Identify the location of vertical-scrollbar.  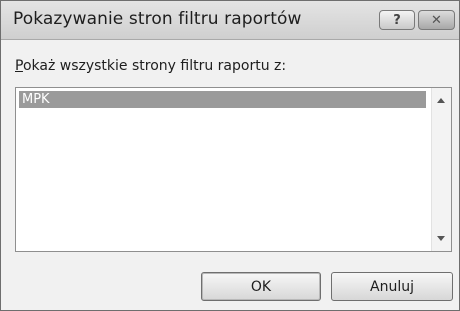
(441, 169).